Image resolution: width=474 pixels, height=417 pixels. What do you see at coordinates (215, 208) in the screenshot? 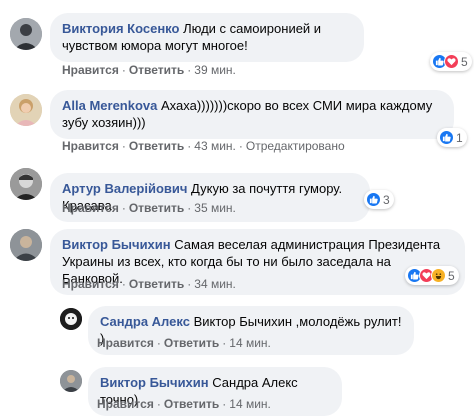
I see `timestamp: 35 мин.` at bounding box center [215, 208].